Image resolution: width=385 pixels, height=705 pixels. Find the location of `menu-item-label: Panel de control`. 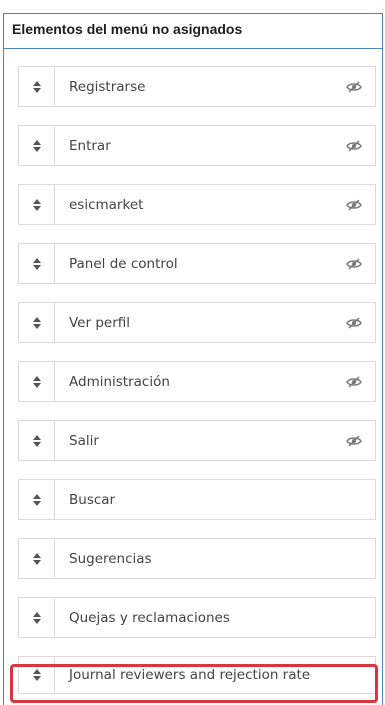

menu-item-label: Panel de control is located at coordinates (123, 263).